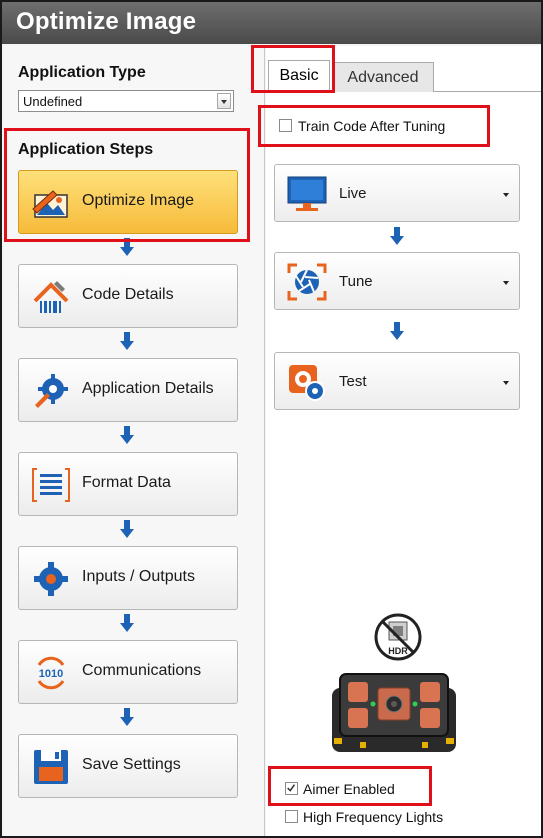 The width and height of the screenshot is (543, 838). I want to click on test-gear-icon, so click(307, 383).